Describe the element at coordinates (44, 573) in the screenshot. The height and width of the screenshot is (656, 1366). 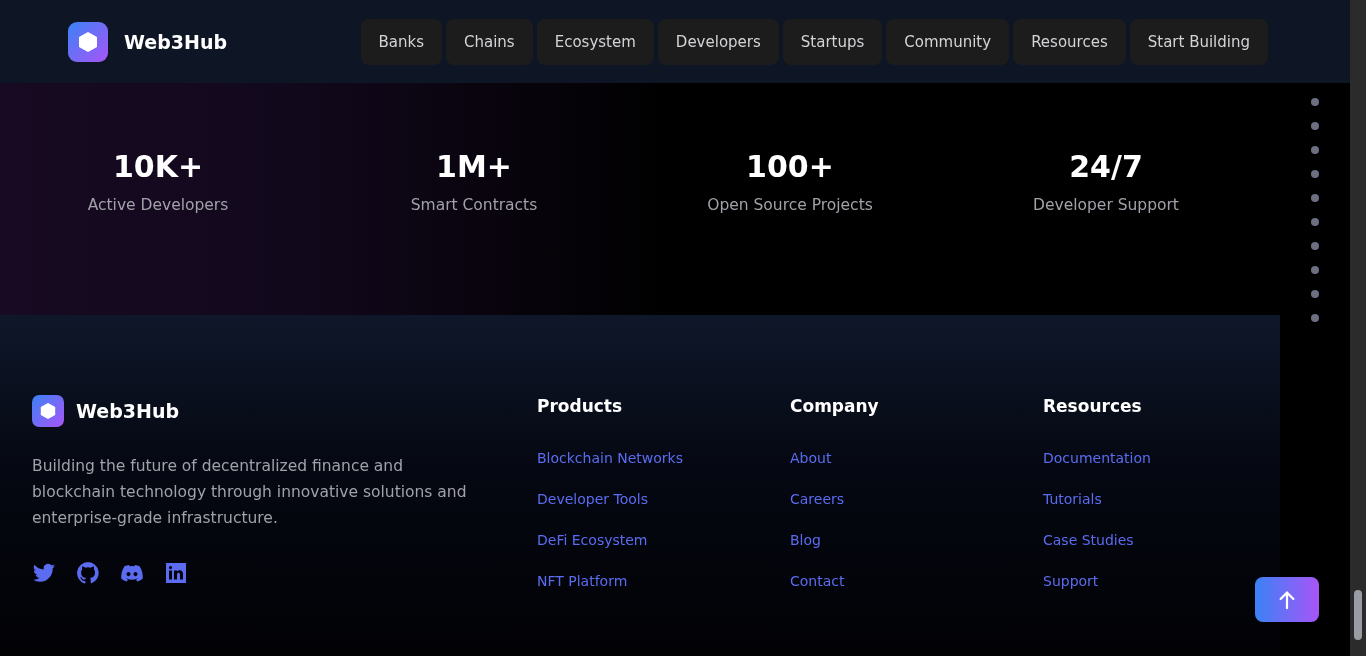
I see `twitter-icon` at that location.